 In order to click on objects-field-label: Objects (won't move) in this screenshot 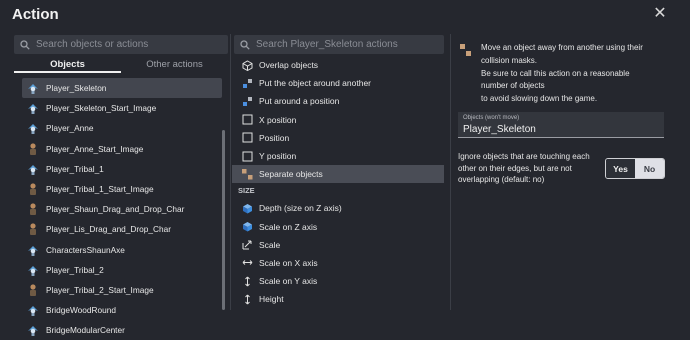, I will do `click(491, 118)`.